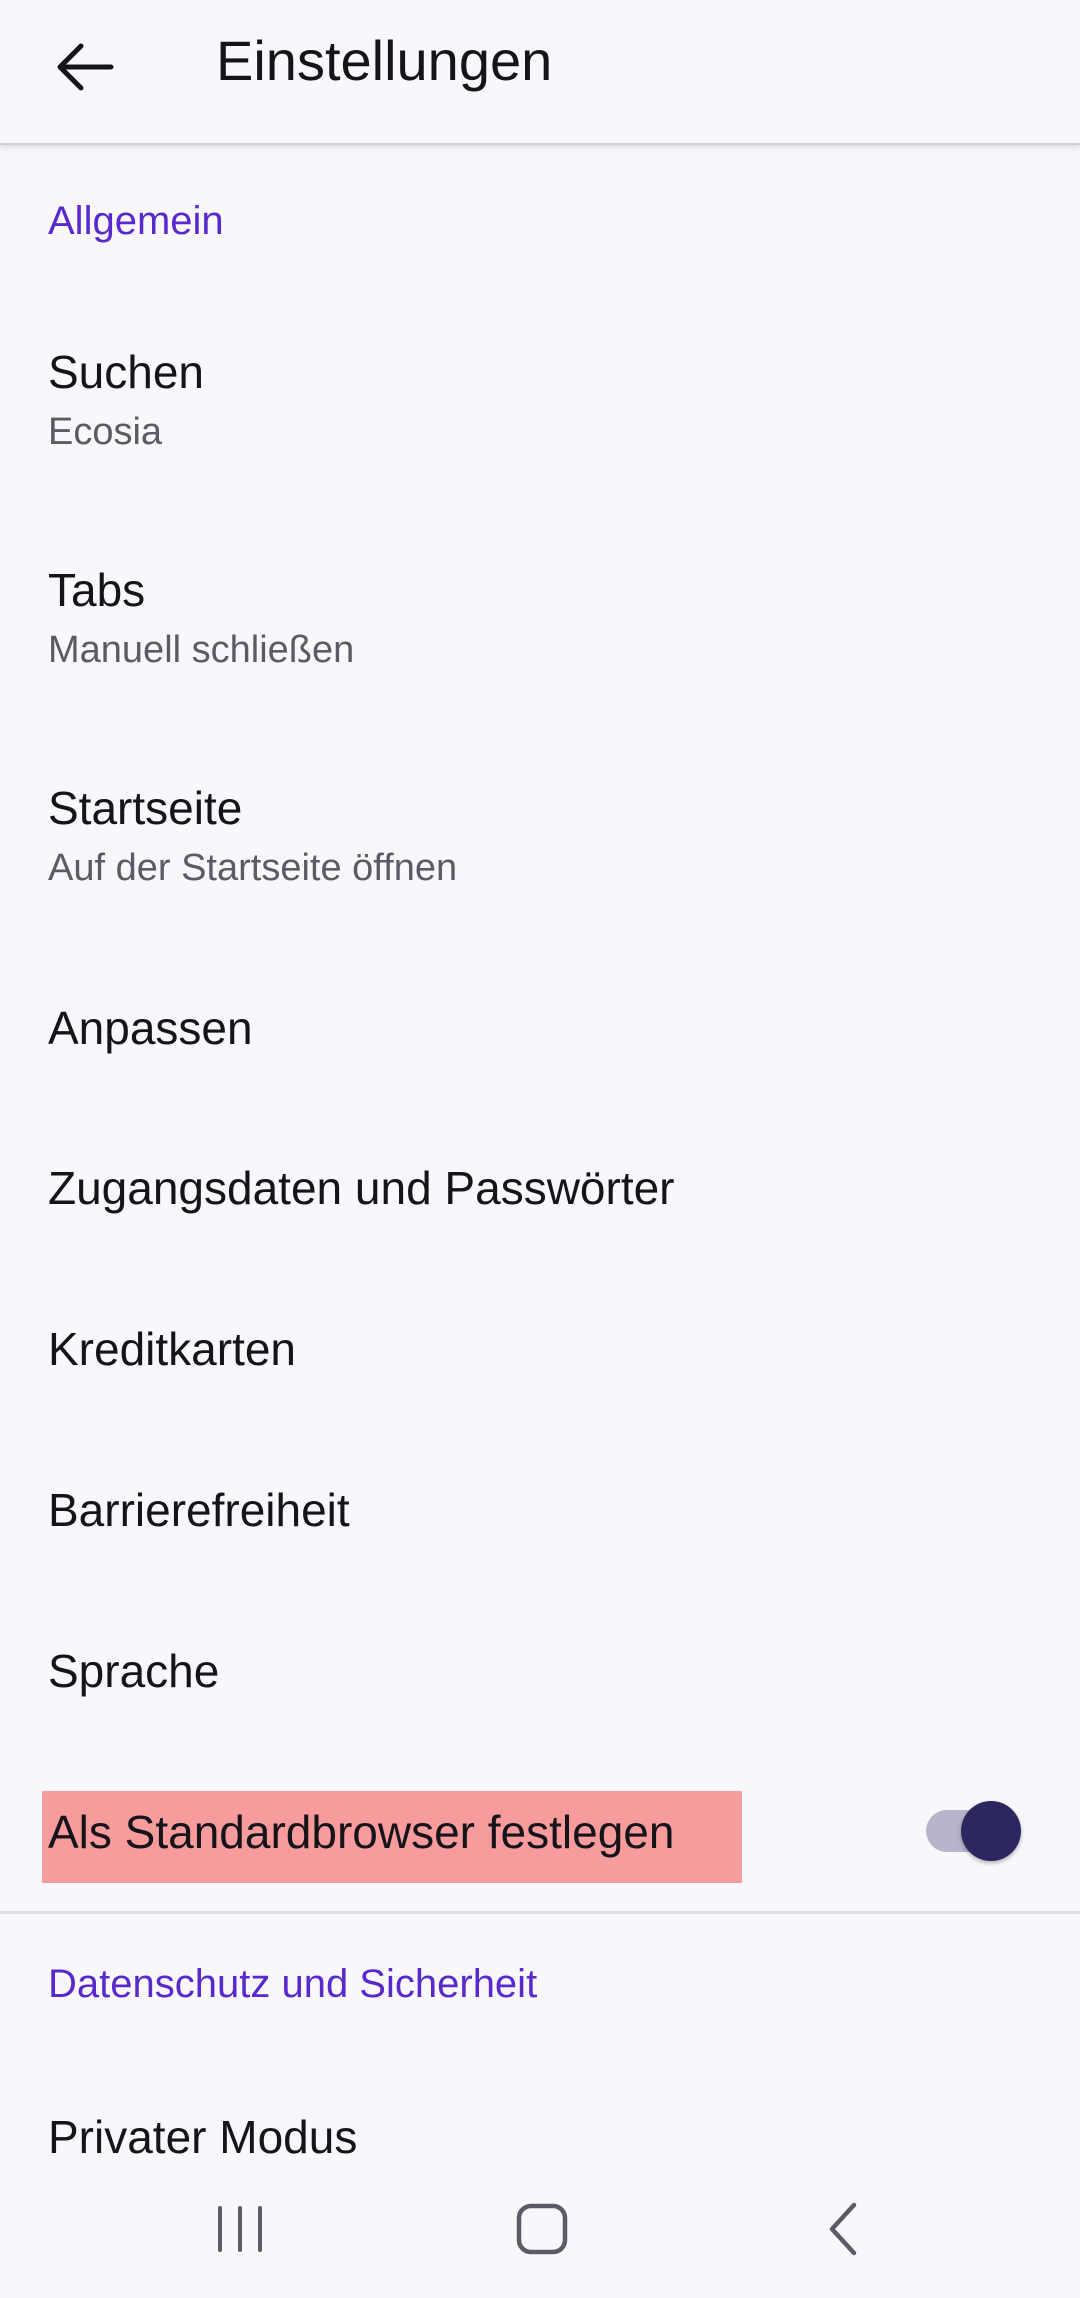 This screenshot has width=1080, height=2298. Describe the element at coordinates (201, 650) in the screenshot. I see `pref-summary: Manuell schließen` at that location.